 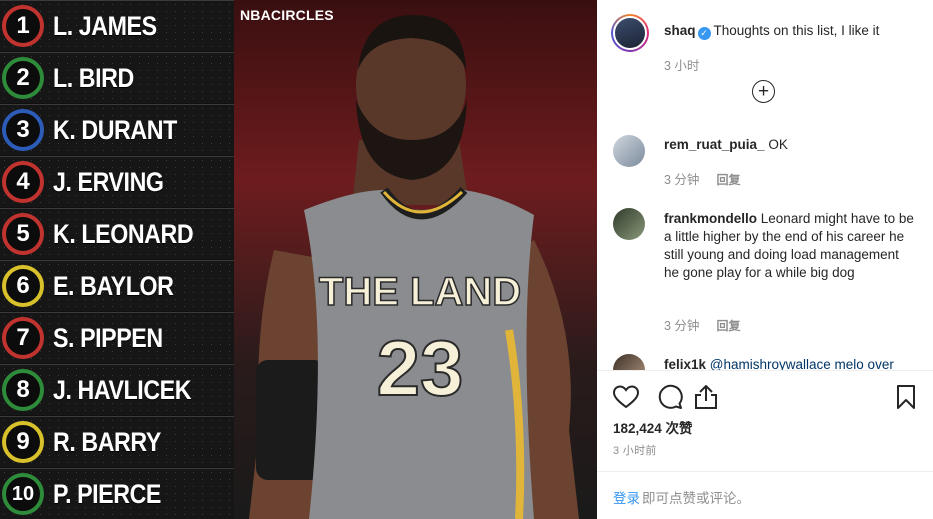 I want to click on rank-number: 7, so click(x=23, y=338).